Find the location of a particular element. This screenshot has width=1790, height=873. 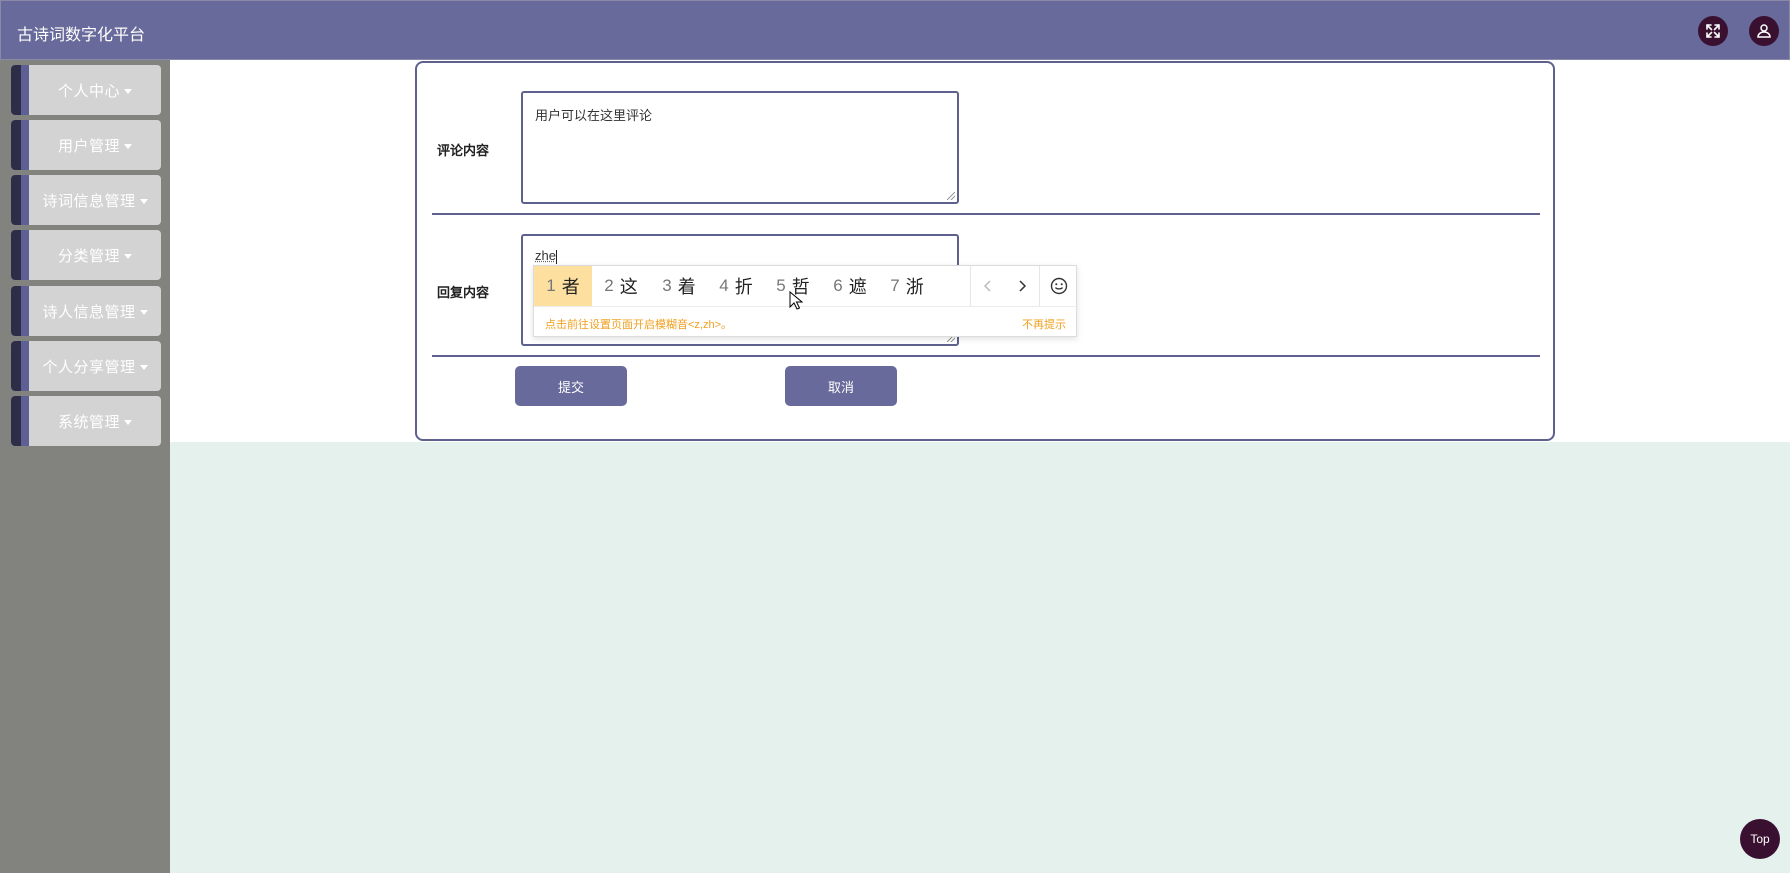

sidebar-item-label: 个人中心 is located at coordinates (88, 91).